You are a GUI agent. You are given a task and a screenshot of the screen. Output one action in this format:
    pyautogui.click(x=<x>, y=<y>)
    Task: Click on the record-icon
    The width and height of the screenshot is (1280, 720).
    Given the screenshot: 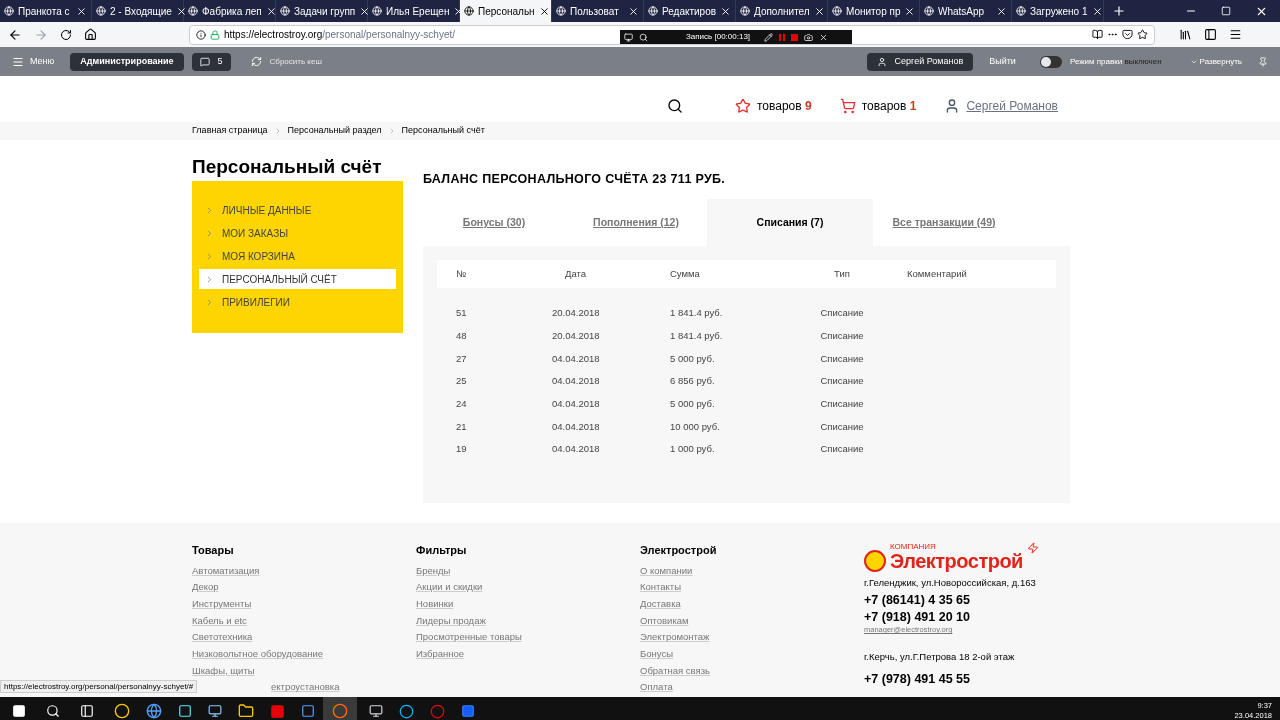 What is the action you would take?
    pyautogui.click(x=437, y=711)
    